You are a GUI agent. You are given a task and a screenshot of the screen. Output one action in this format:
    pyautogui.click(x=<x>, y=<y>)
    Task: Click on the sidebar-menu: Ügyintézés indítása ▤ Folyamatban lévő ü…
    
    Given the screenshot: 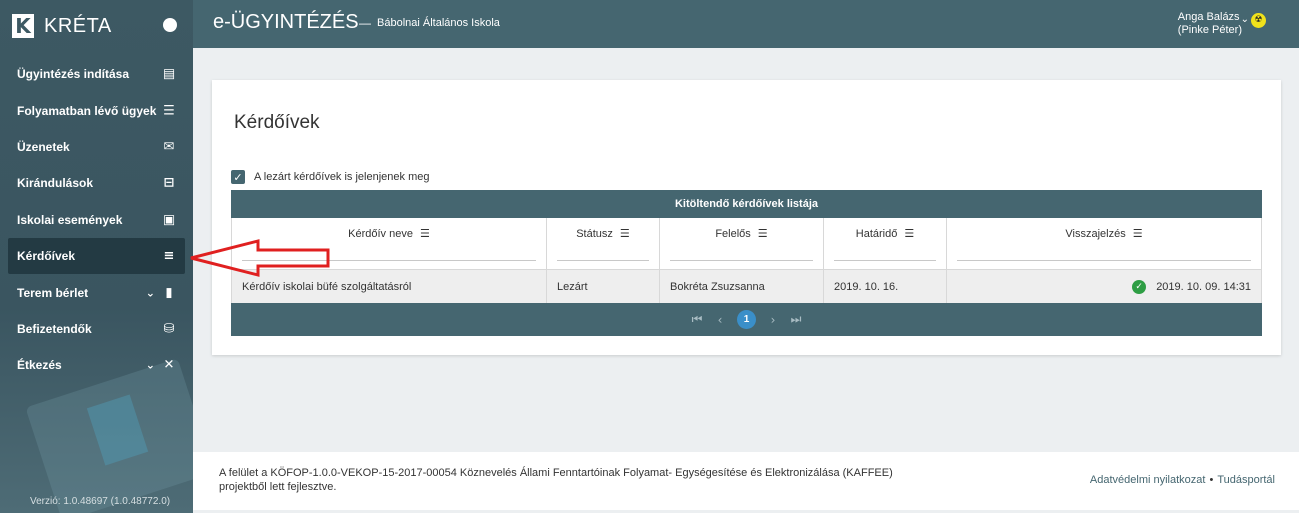 What is the action you would take?
    pyautogui.click(x=96, y=220)
    